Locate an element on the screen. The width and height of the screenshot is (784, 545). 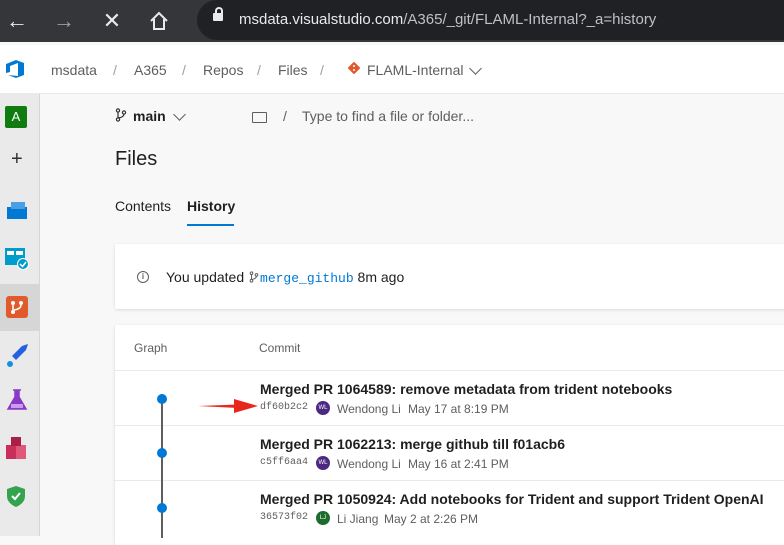
chevron-down-icon is located at coordinates (475, 68).